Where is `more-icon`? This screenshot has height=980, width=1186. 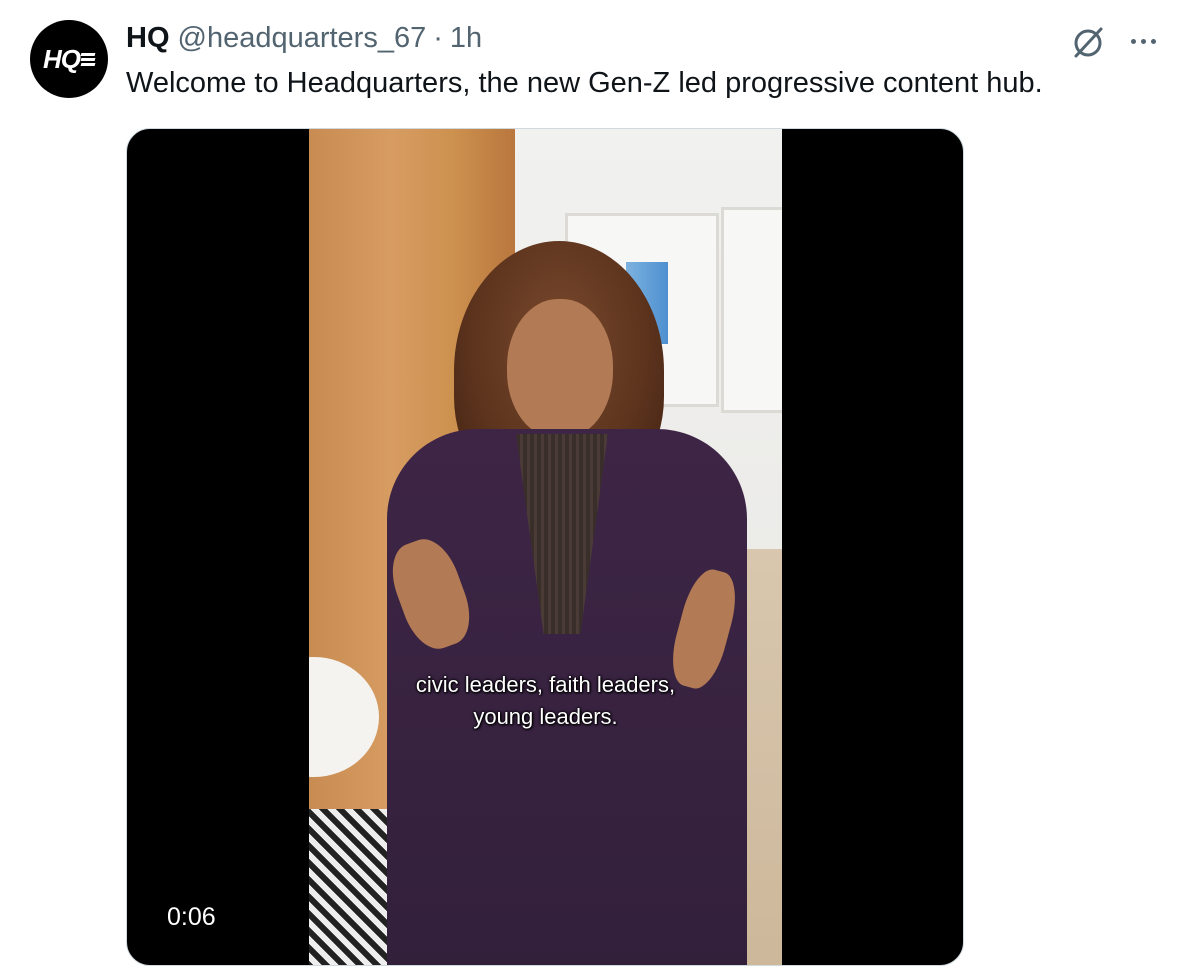
more-icon is located at coordinates (1143, 41).